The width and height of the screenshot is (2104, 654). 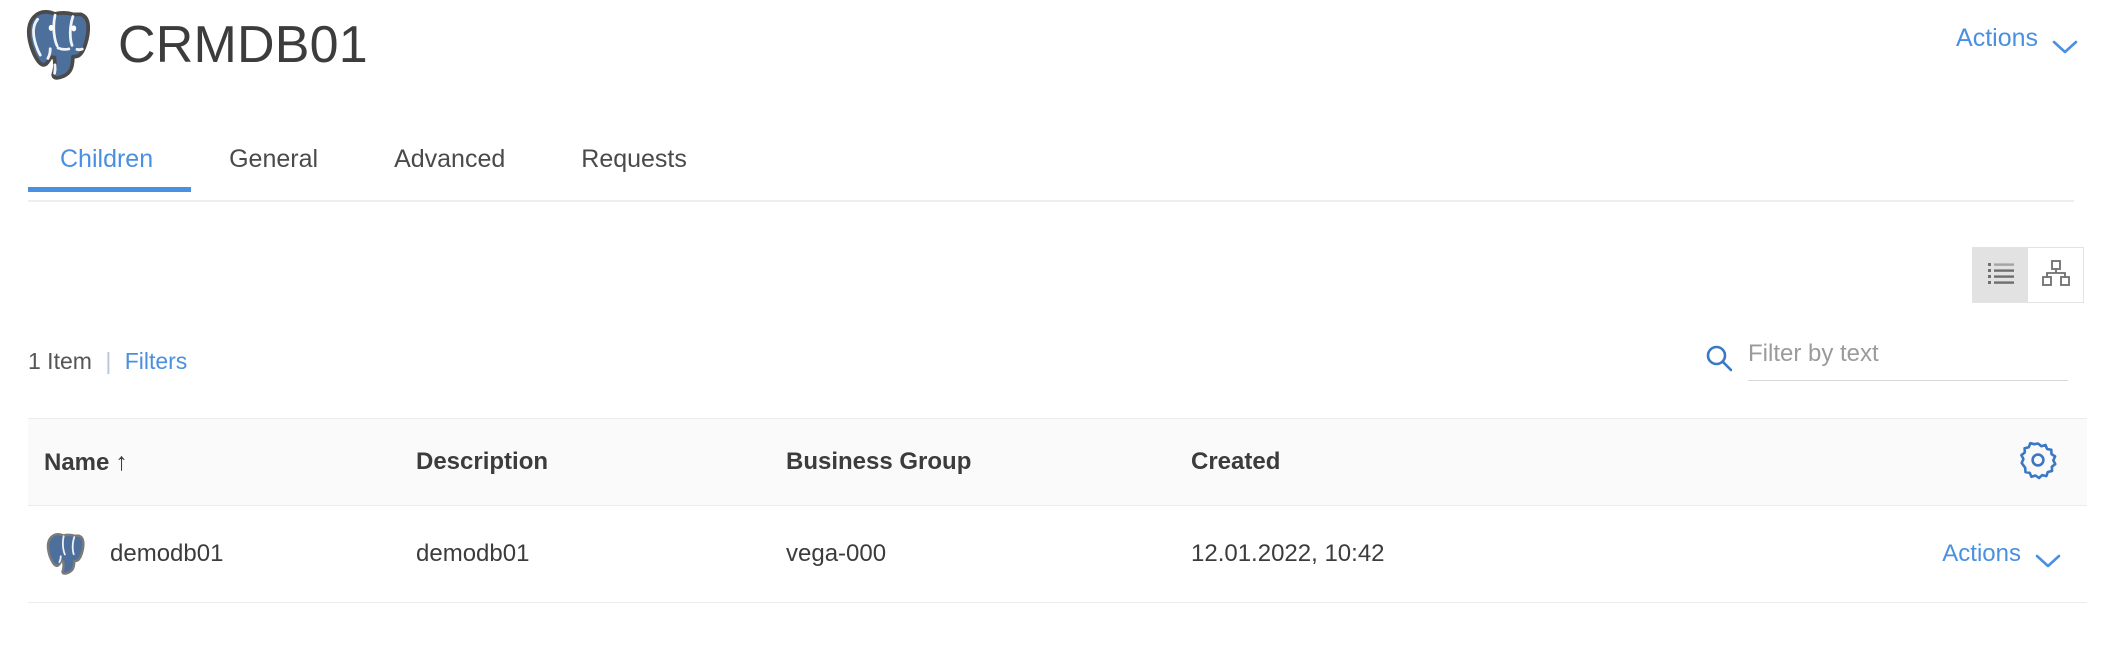 What do you see at coordinates (107, 159) in the screenshot?
I see `tab-children-label: Children` at bounding box center [107, 159].